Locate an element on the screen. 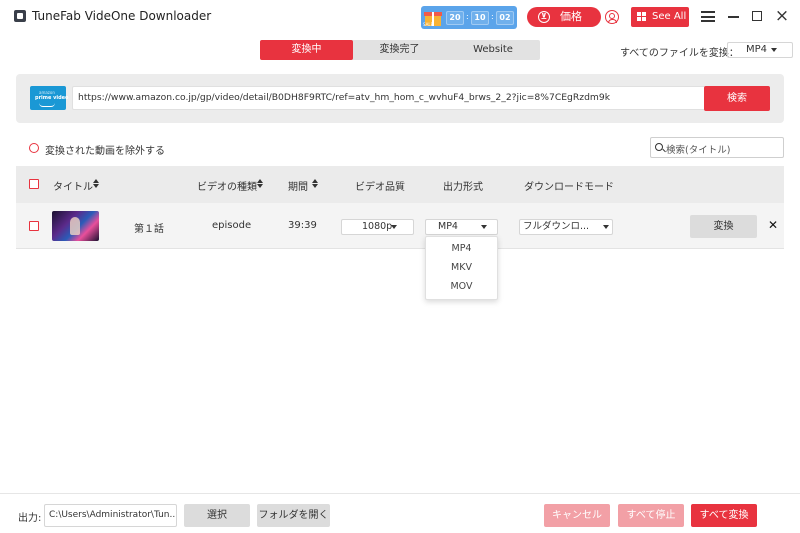  prime-video-logo-text: prime video is located at coordinates (52, 98).